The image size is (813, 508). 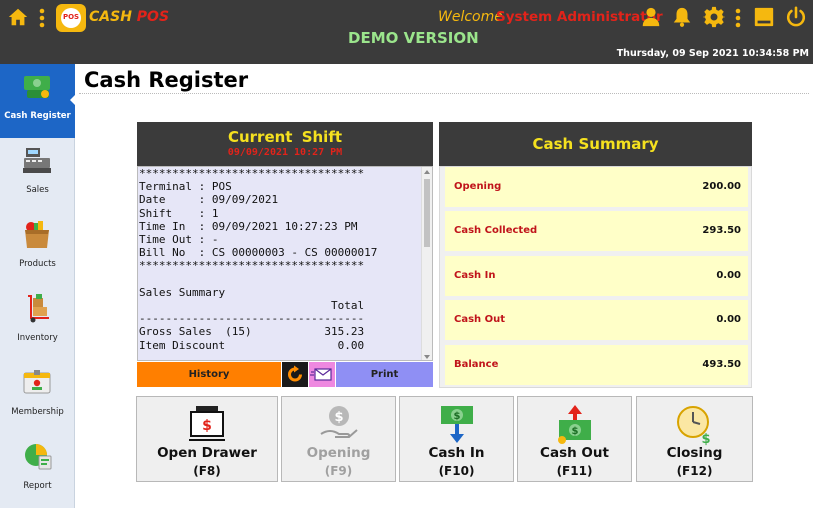 I want to click on closing-button: $ Closing (F12), so click(x=694, y=439).